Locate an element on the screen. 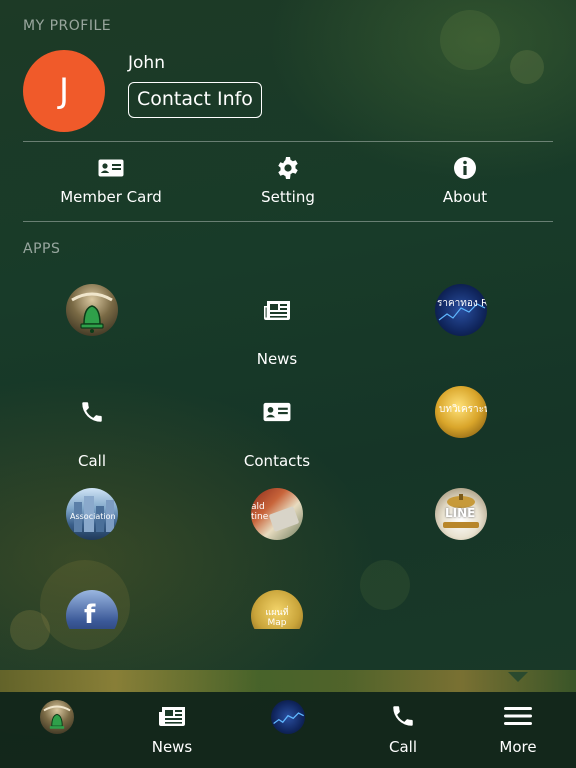 The width and height of the screenshot is (576, 768). gold-analysis-text: บทวิเคราะห์ Analysis is located at coordinates (463, 409).